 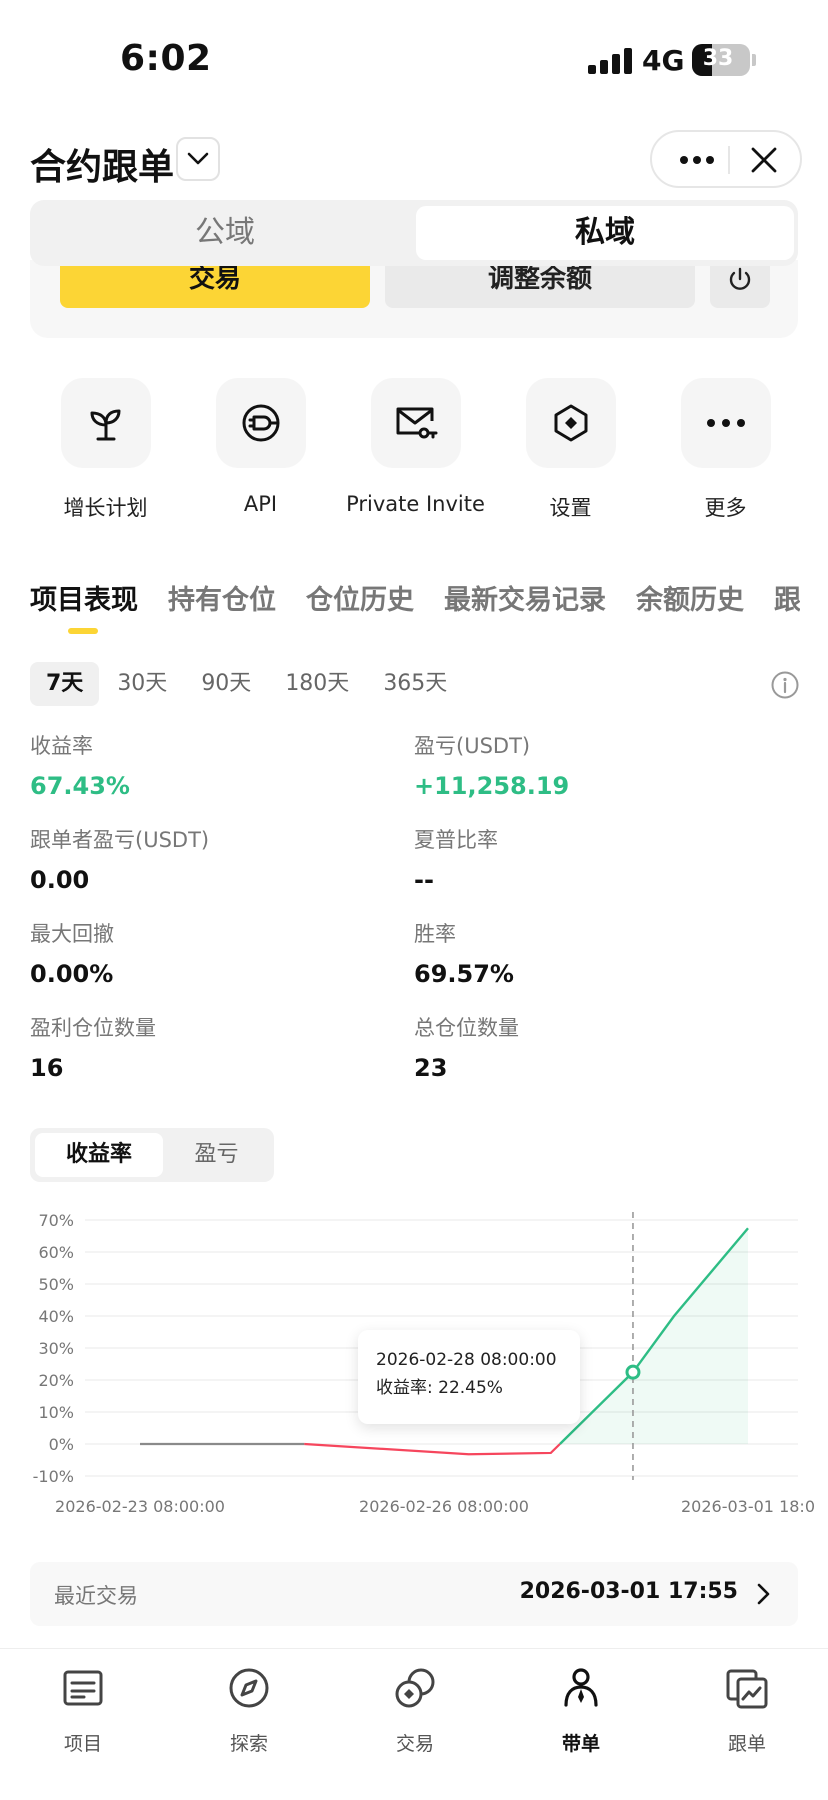 What do you see at coordinates (80, 786) in the screenshot?
I see `metric-value: 67.43%` at bounding box center [80, 786].